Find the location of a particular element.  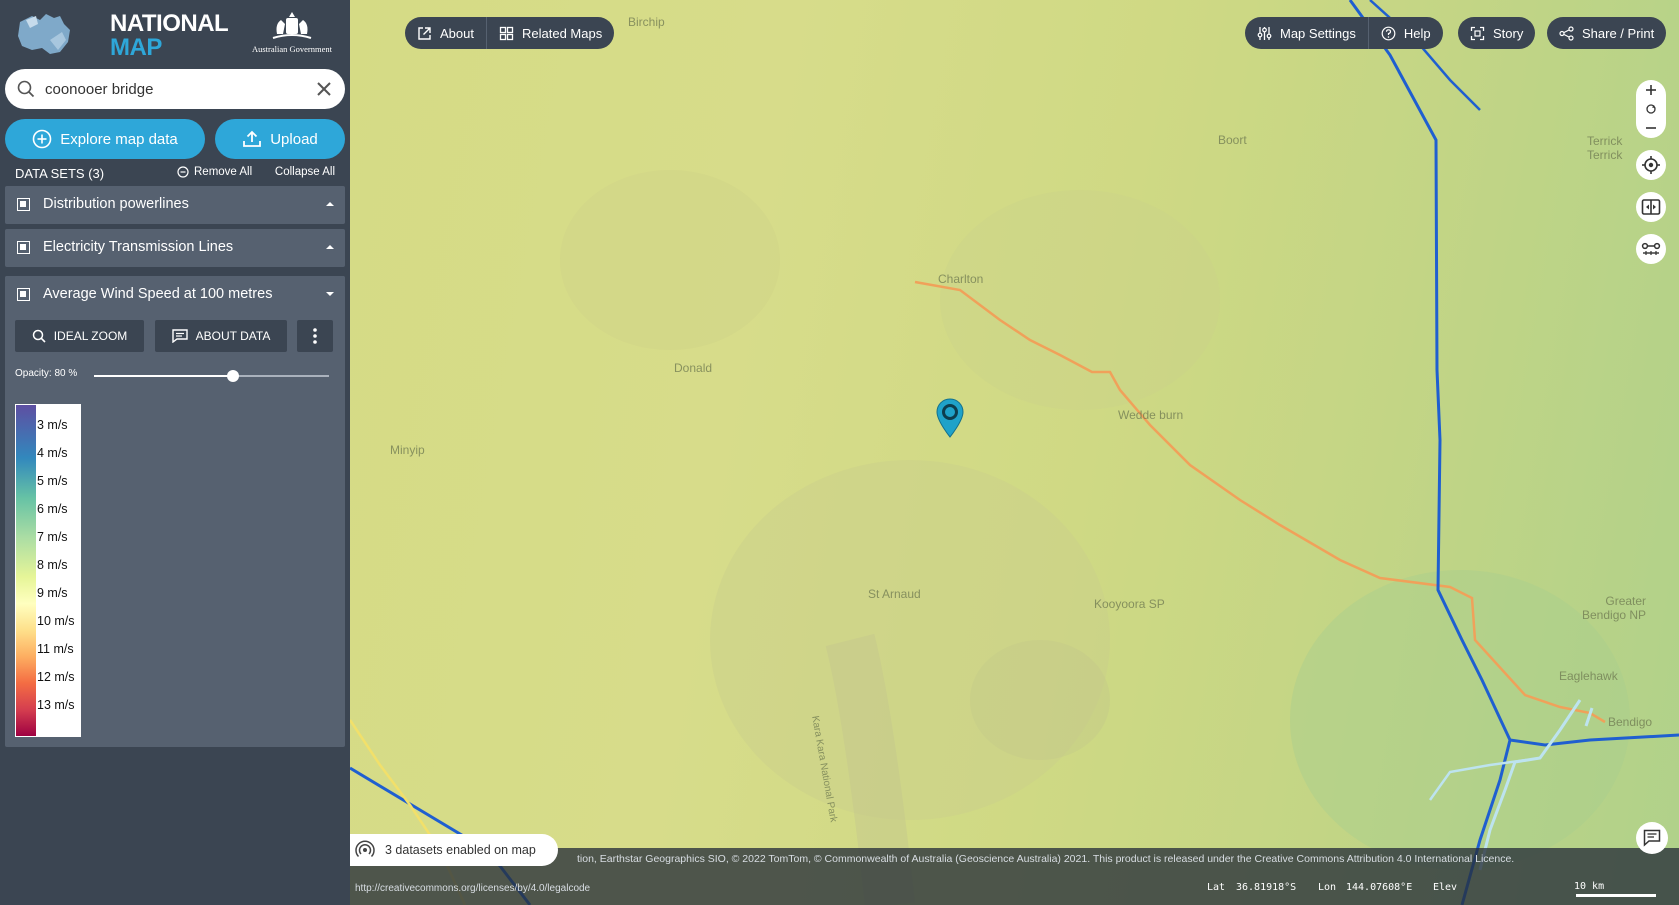

top-left-toolbar: About Related Maps is located at coordinates (510, 33).